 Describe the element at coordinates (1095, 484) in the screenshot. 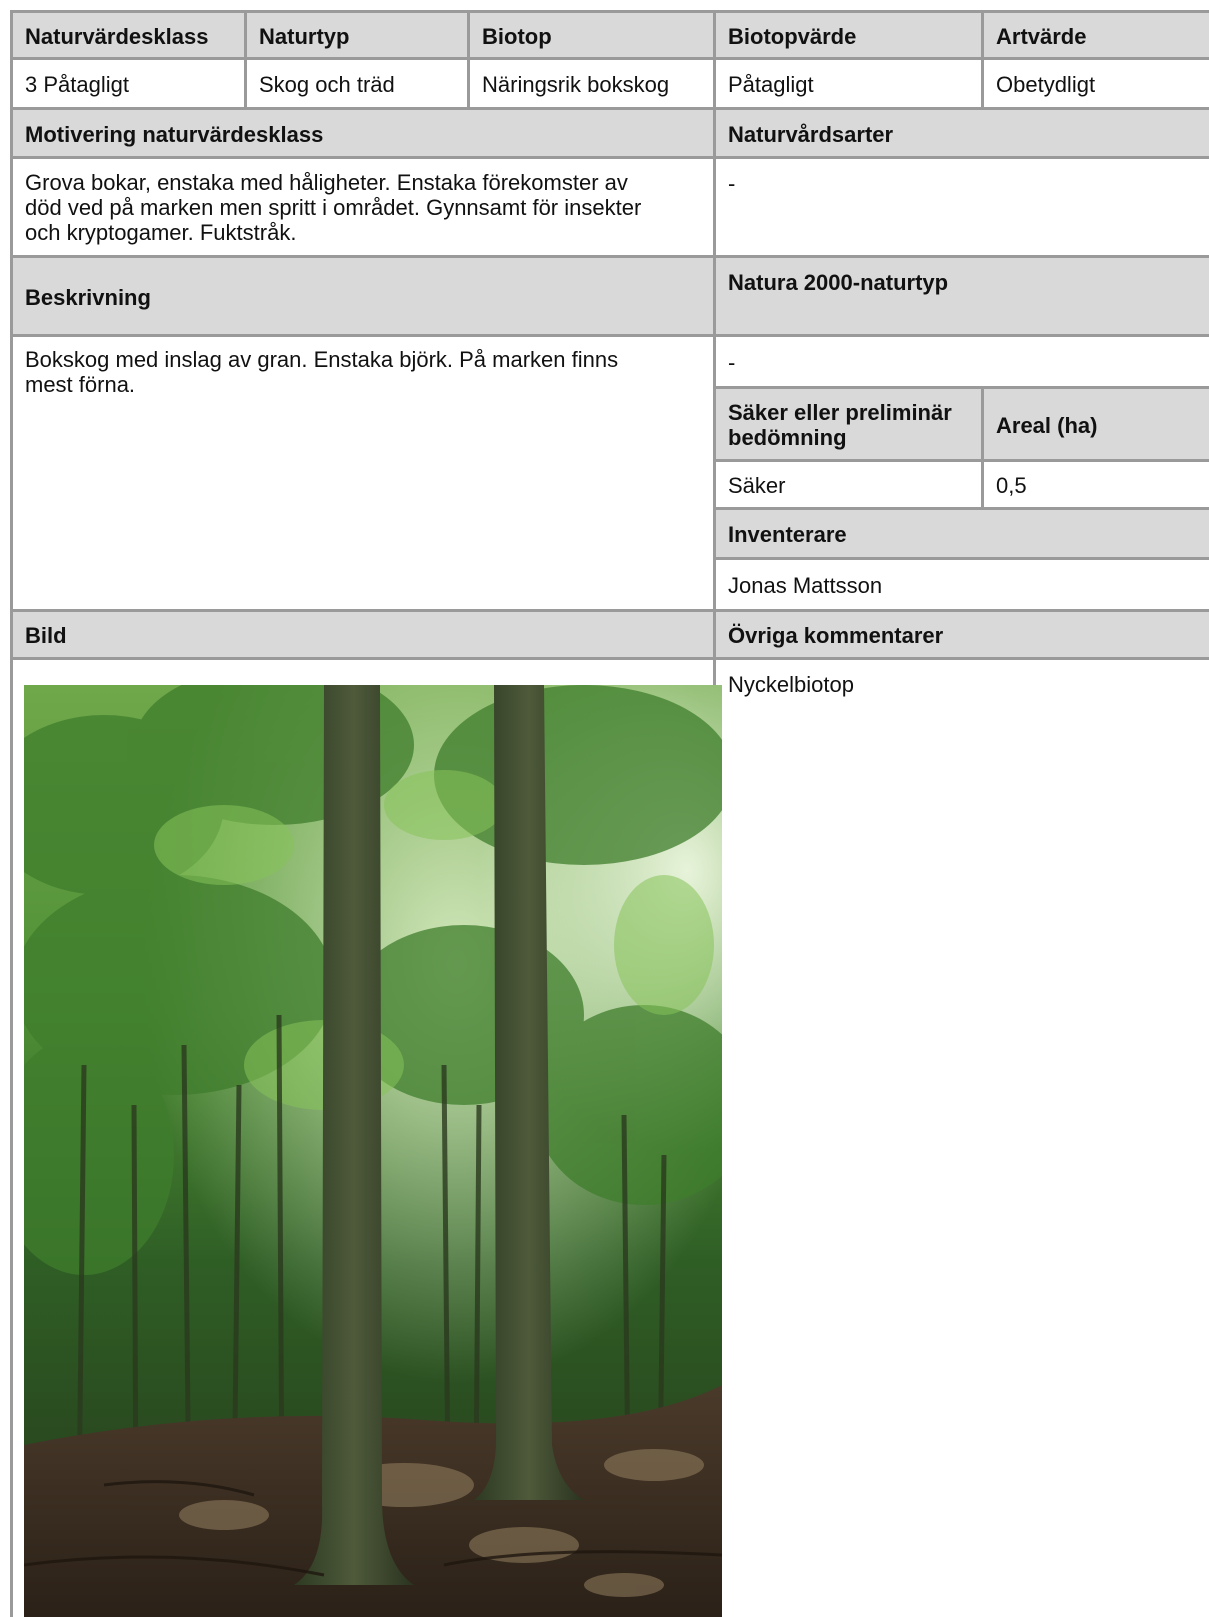

I see `areal-value: 0,5` at that location.